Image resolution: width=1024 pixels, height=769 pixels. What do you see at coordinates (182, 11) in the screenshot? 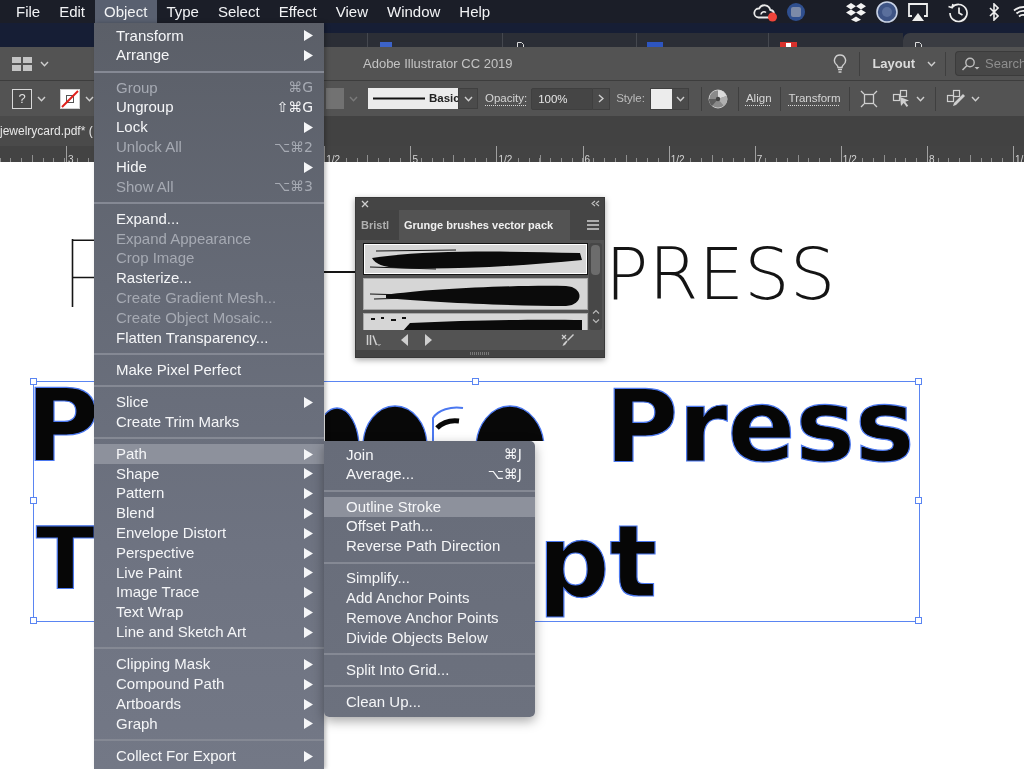
I see `menu-bar-item: Type` at bounding box center [182, 11].